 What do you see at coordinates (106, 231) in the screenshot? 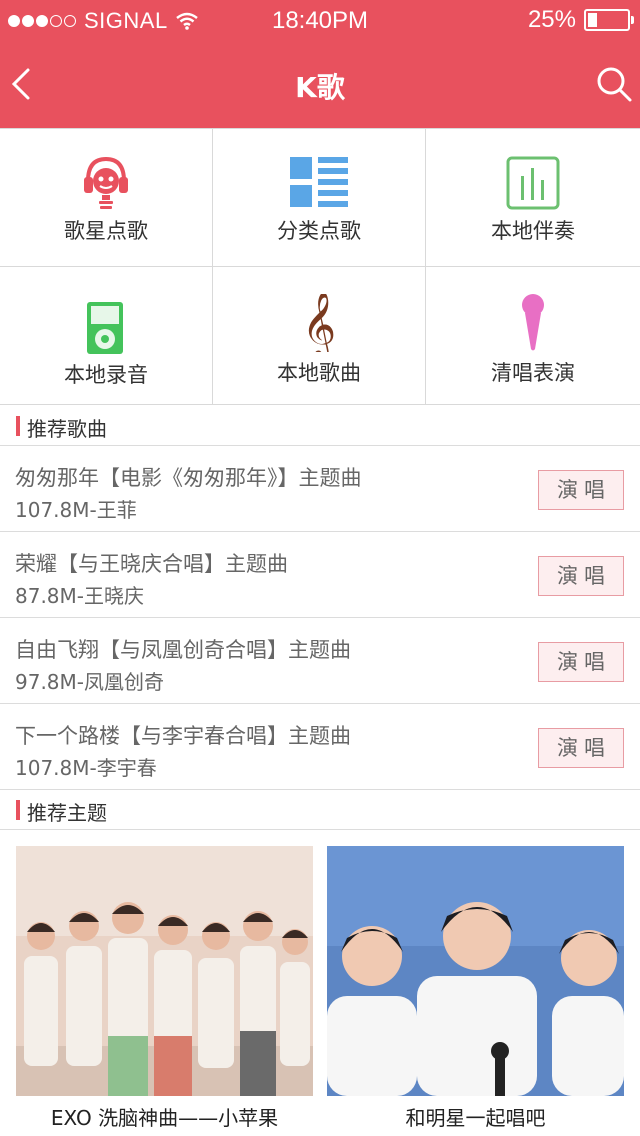
I see `feature-label: 歌星点歌` at bounding box center [106, 231].